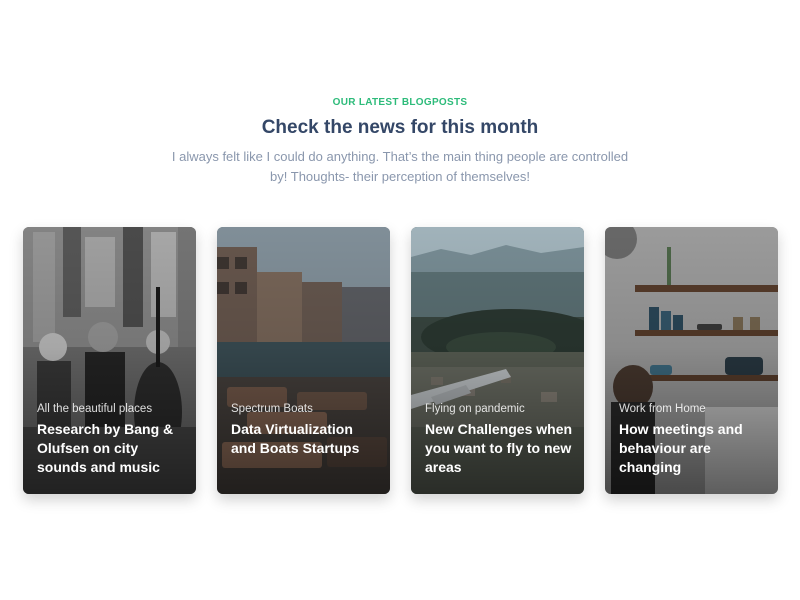 The image size is (800, 600). Describe the element at coordinates (95, 409) in the screenshot. I see `card-category: All the beautiful places` at that location.